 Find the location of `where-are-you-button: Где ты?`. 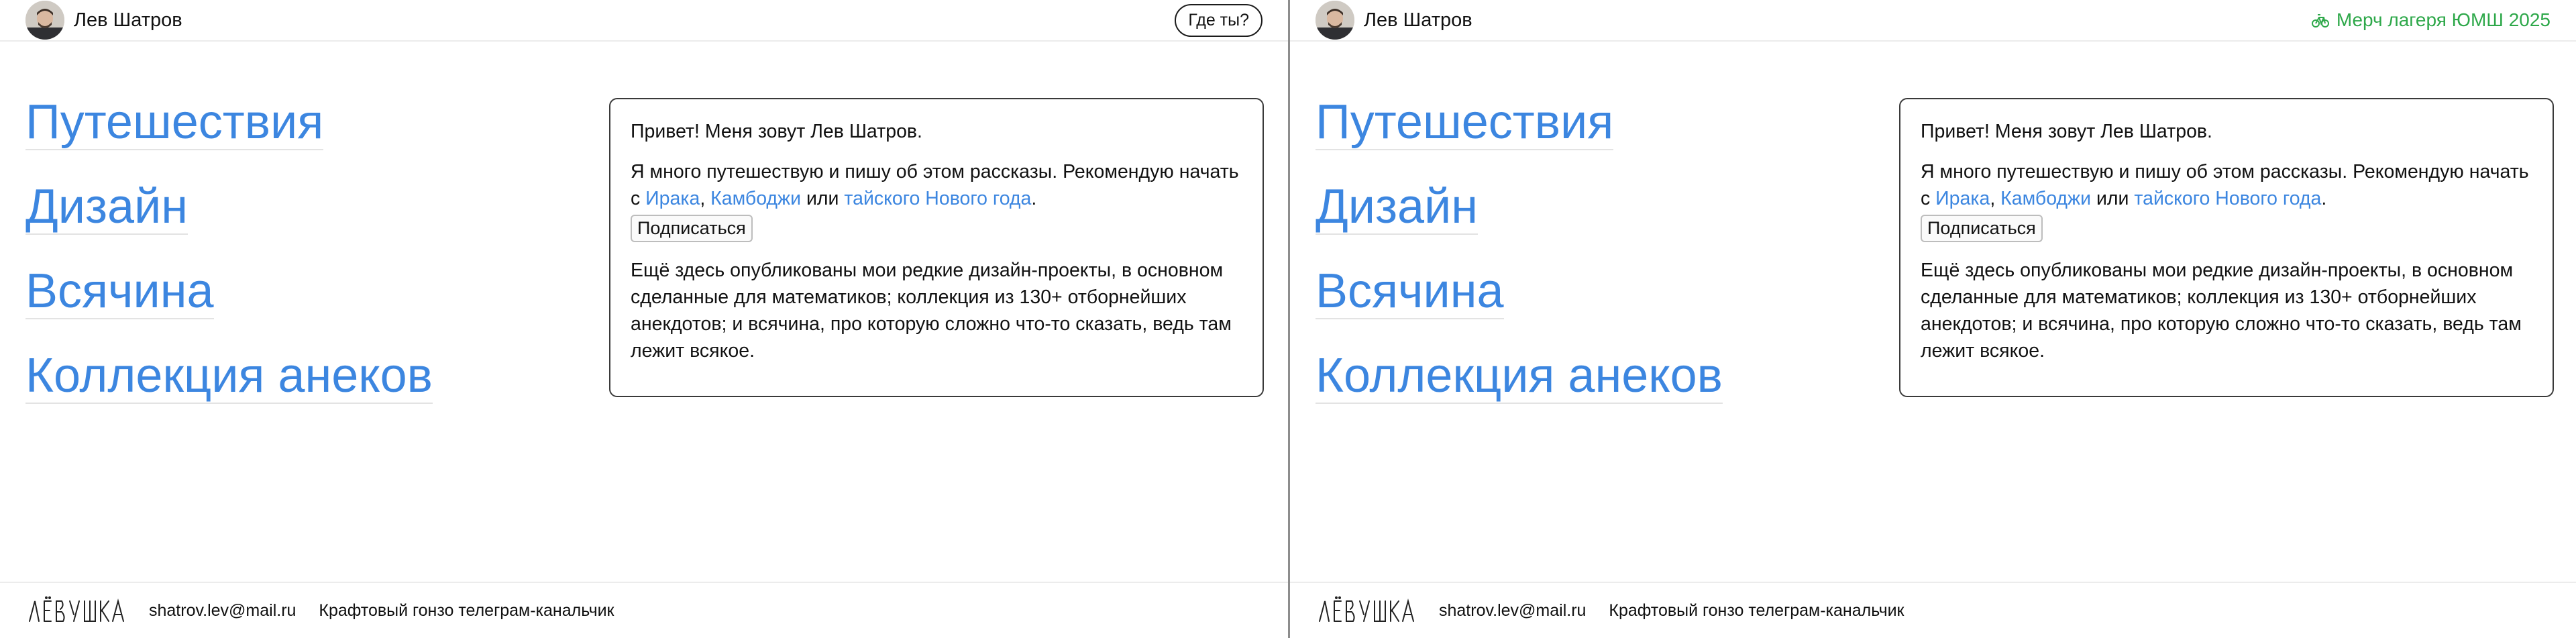

where-are-you-button: Где ты? is located at coordinates (1219, 20).